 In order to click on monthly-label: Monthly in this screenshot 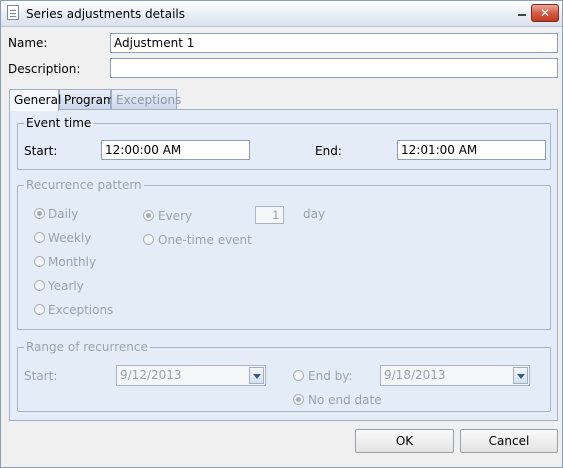, I will do `click(72, 262)`.